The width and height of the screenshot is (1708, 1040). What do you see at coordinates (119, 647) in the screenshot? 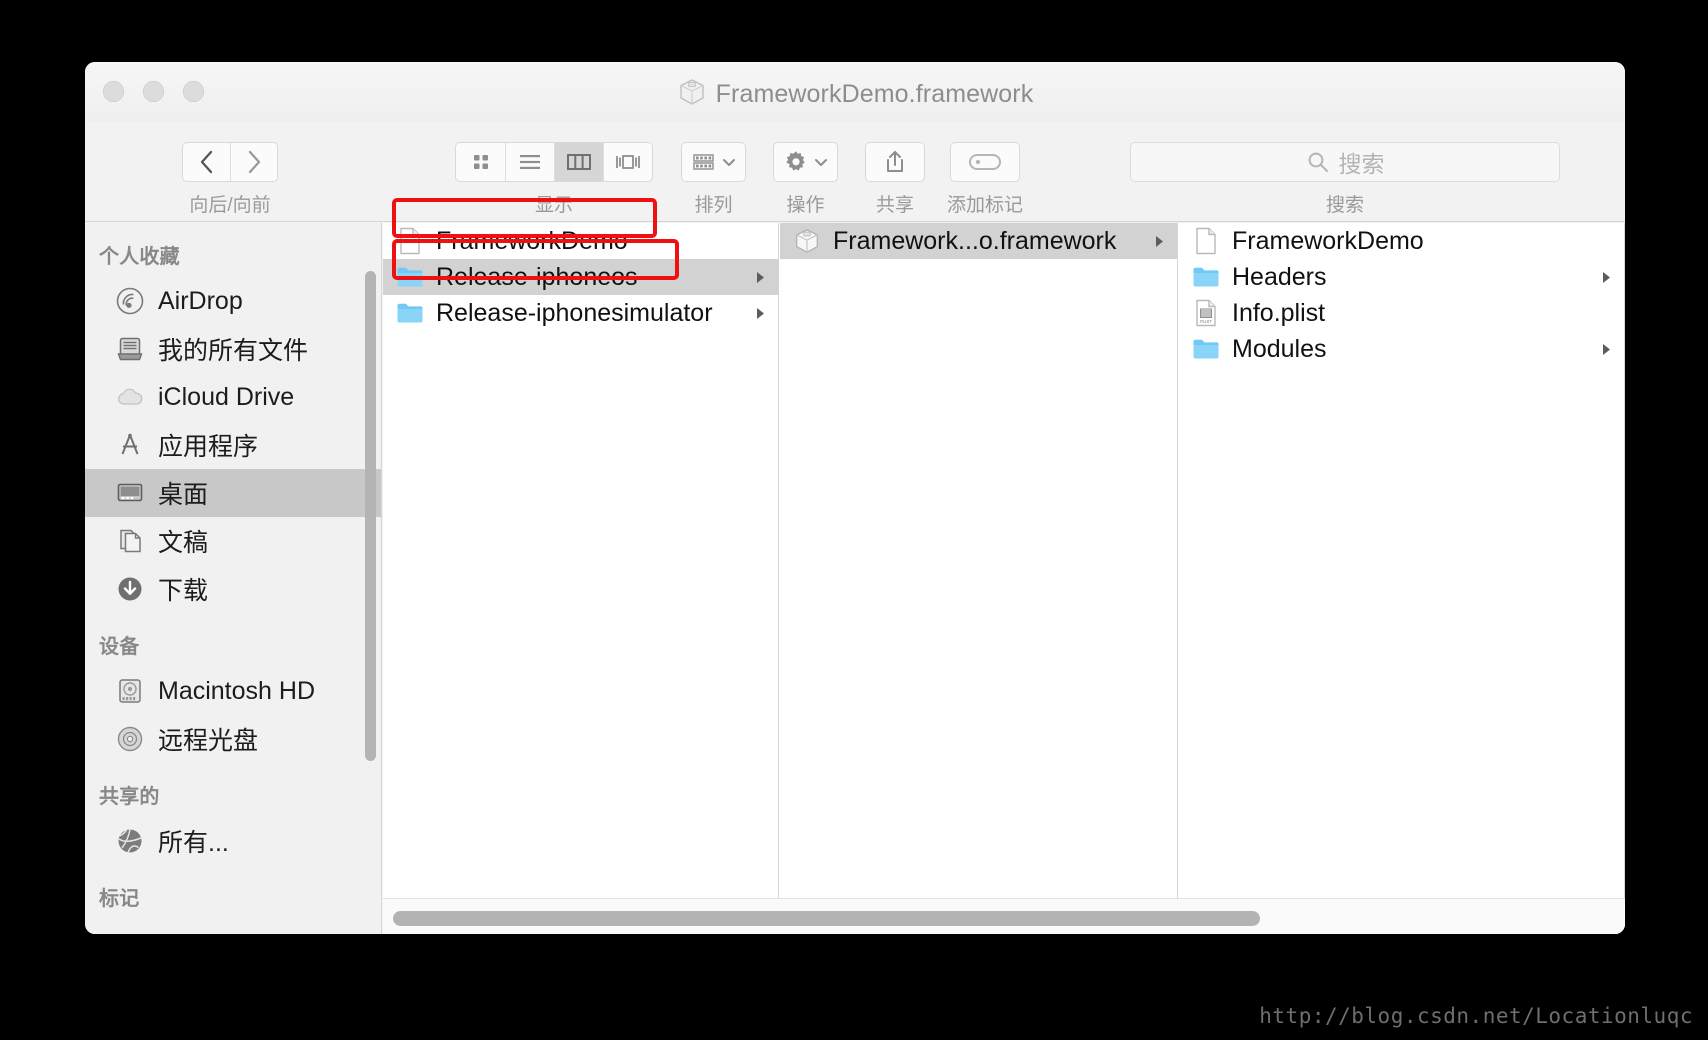
I see `sidebar-section-devices-title: 设备` at bounding box center [119, 647].